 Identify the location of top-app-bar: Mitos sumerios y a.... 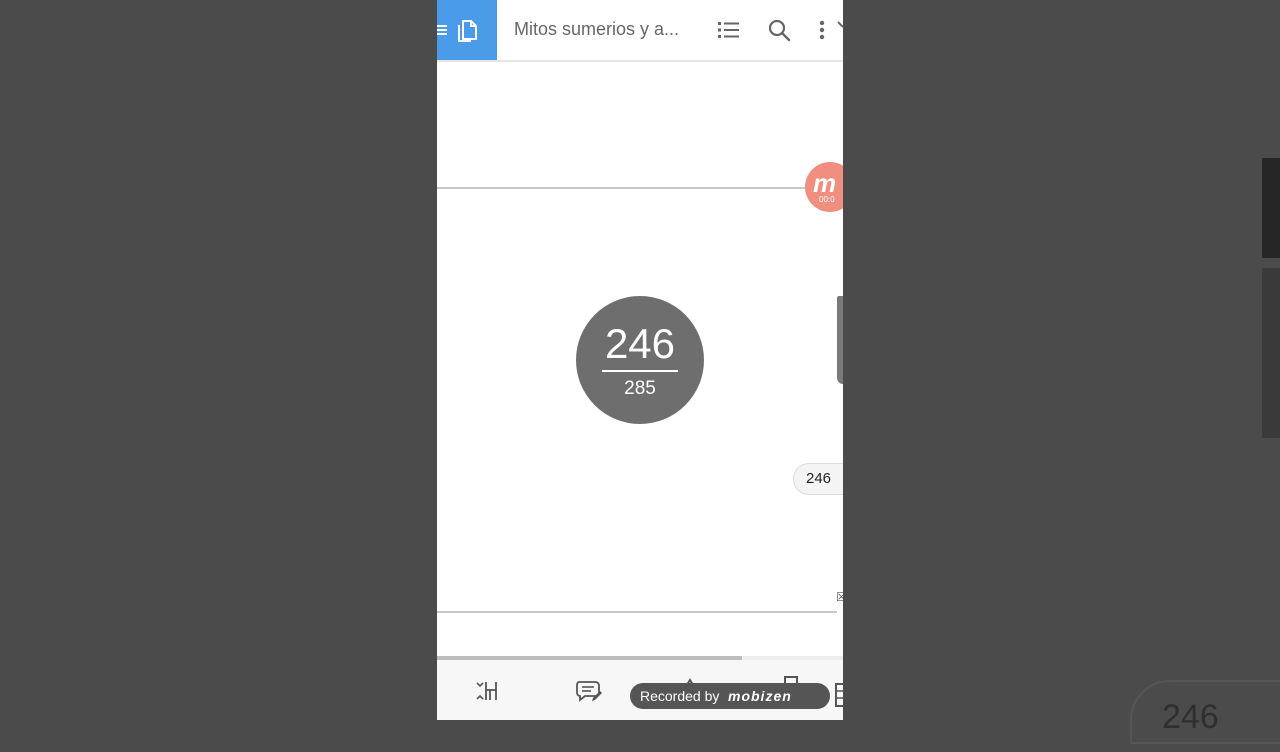
(640, 31).